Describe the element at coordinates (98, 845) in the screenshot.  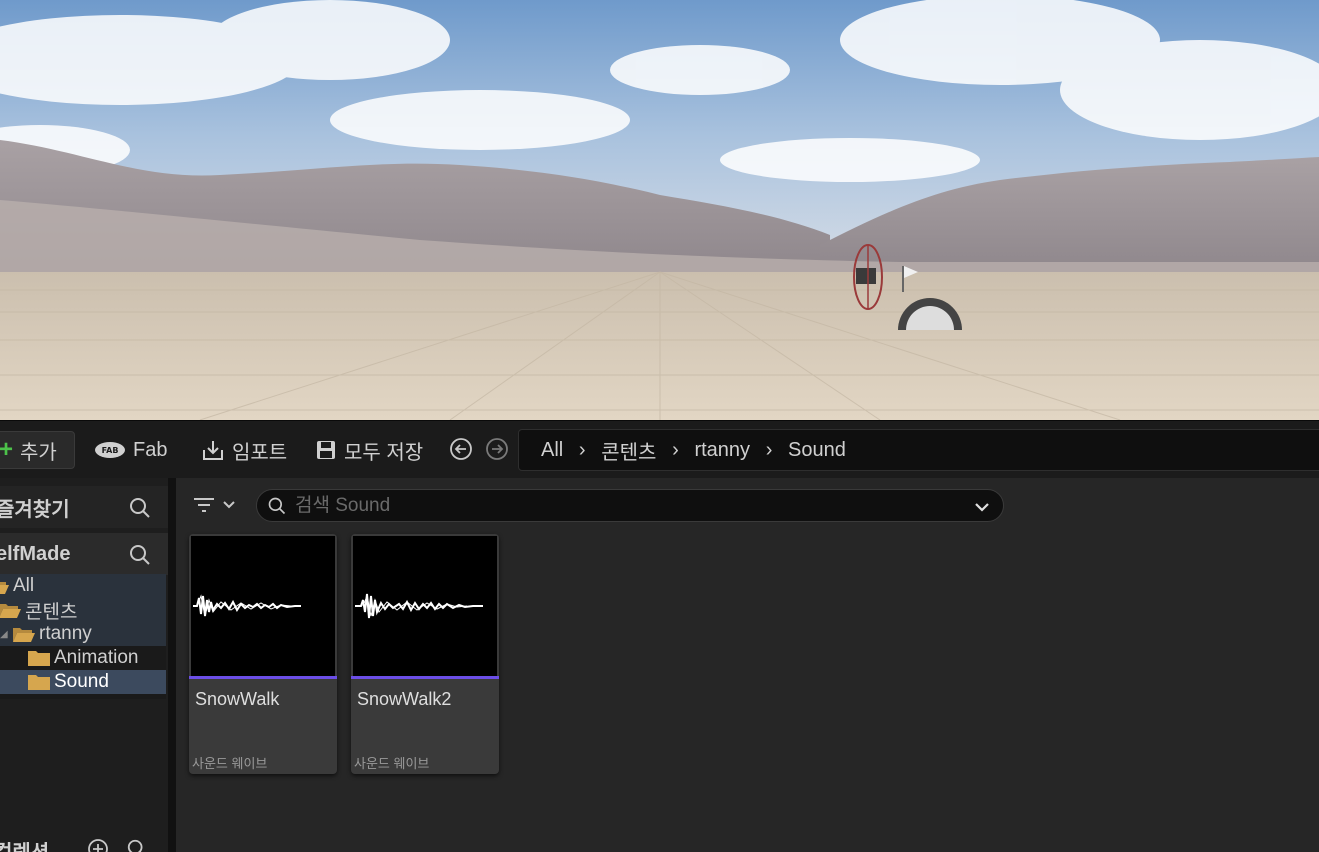
I see `add-collection-icon` at that location.